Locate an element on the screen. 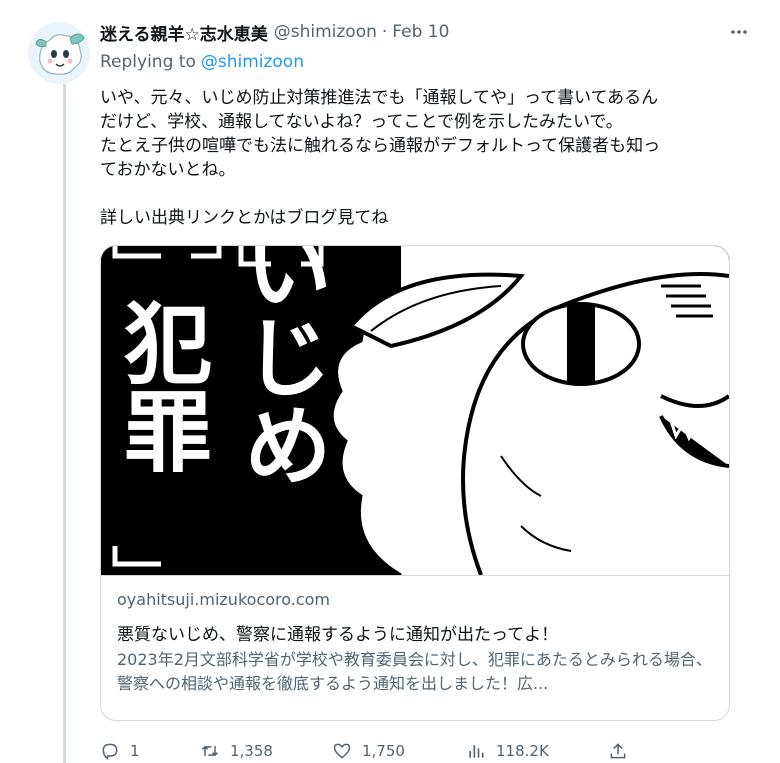  reply-icon is located at coordinates (110, 751).